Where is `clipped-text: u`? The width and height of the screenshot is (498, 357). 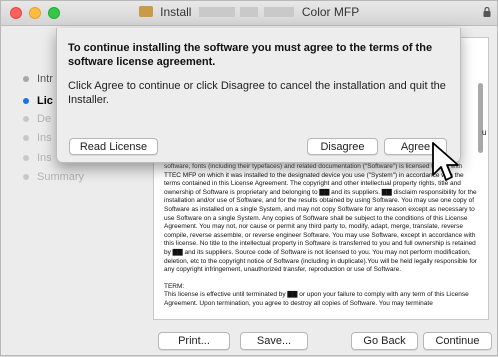 clipped-text: u is located at coordinates (484, 132).